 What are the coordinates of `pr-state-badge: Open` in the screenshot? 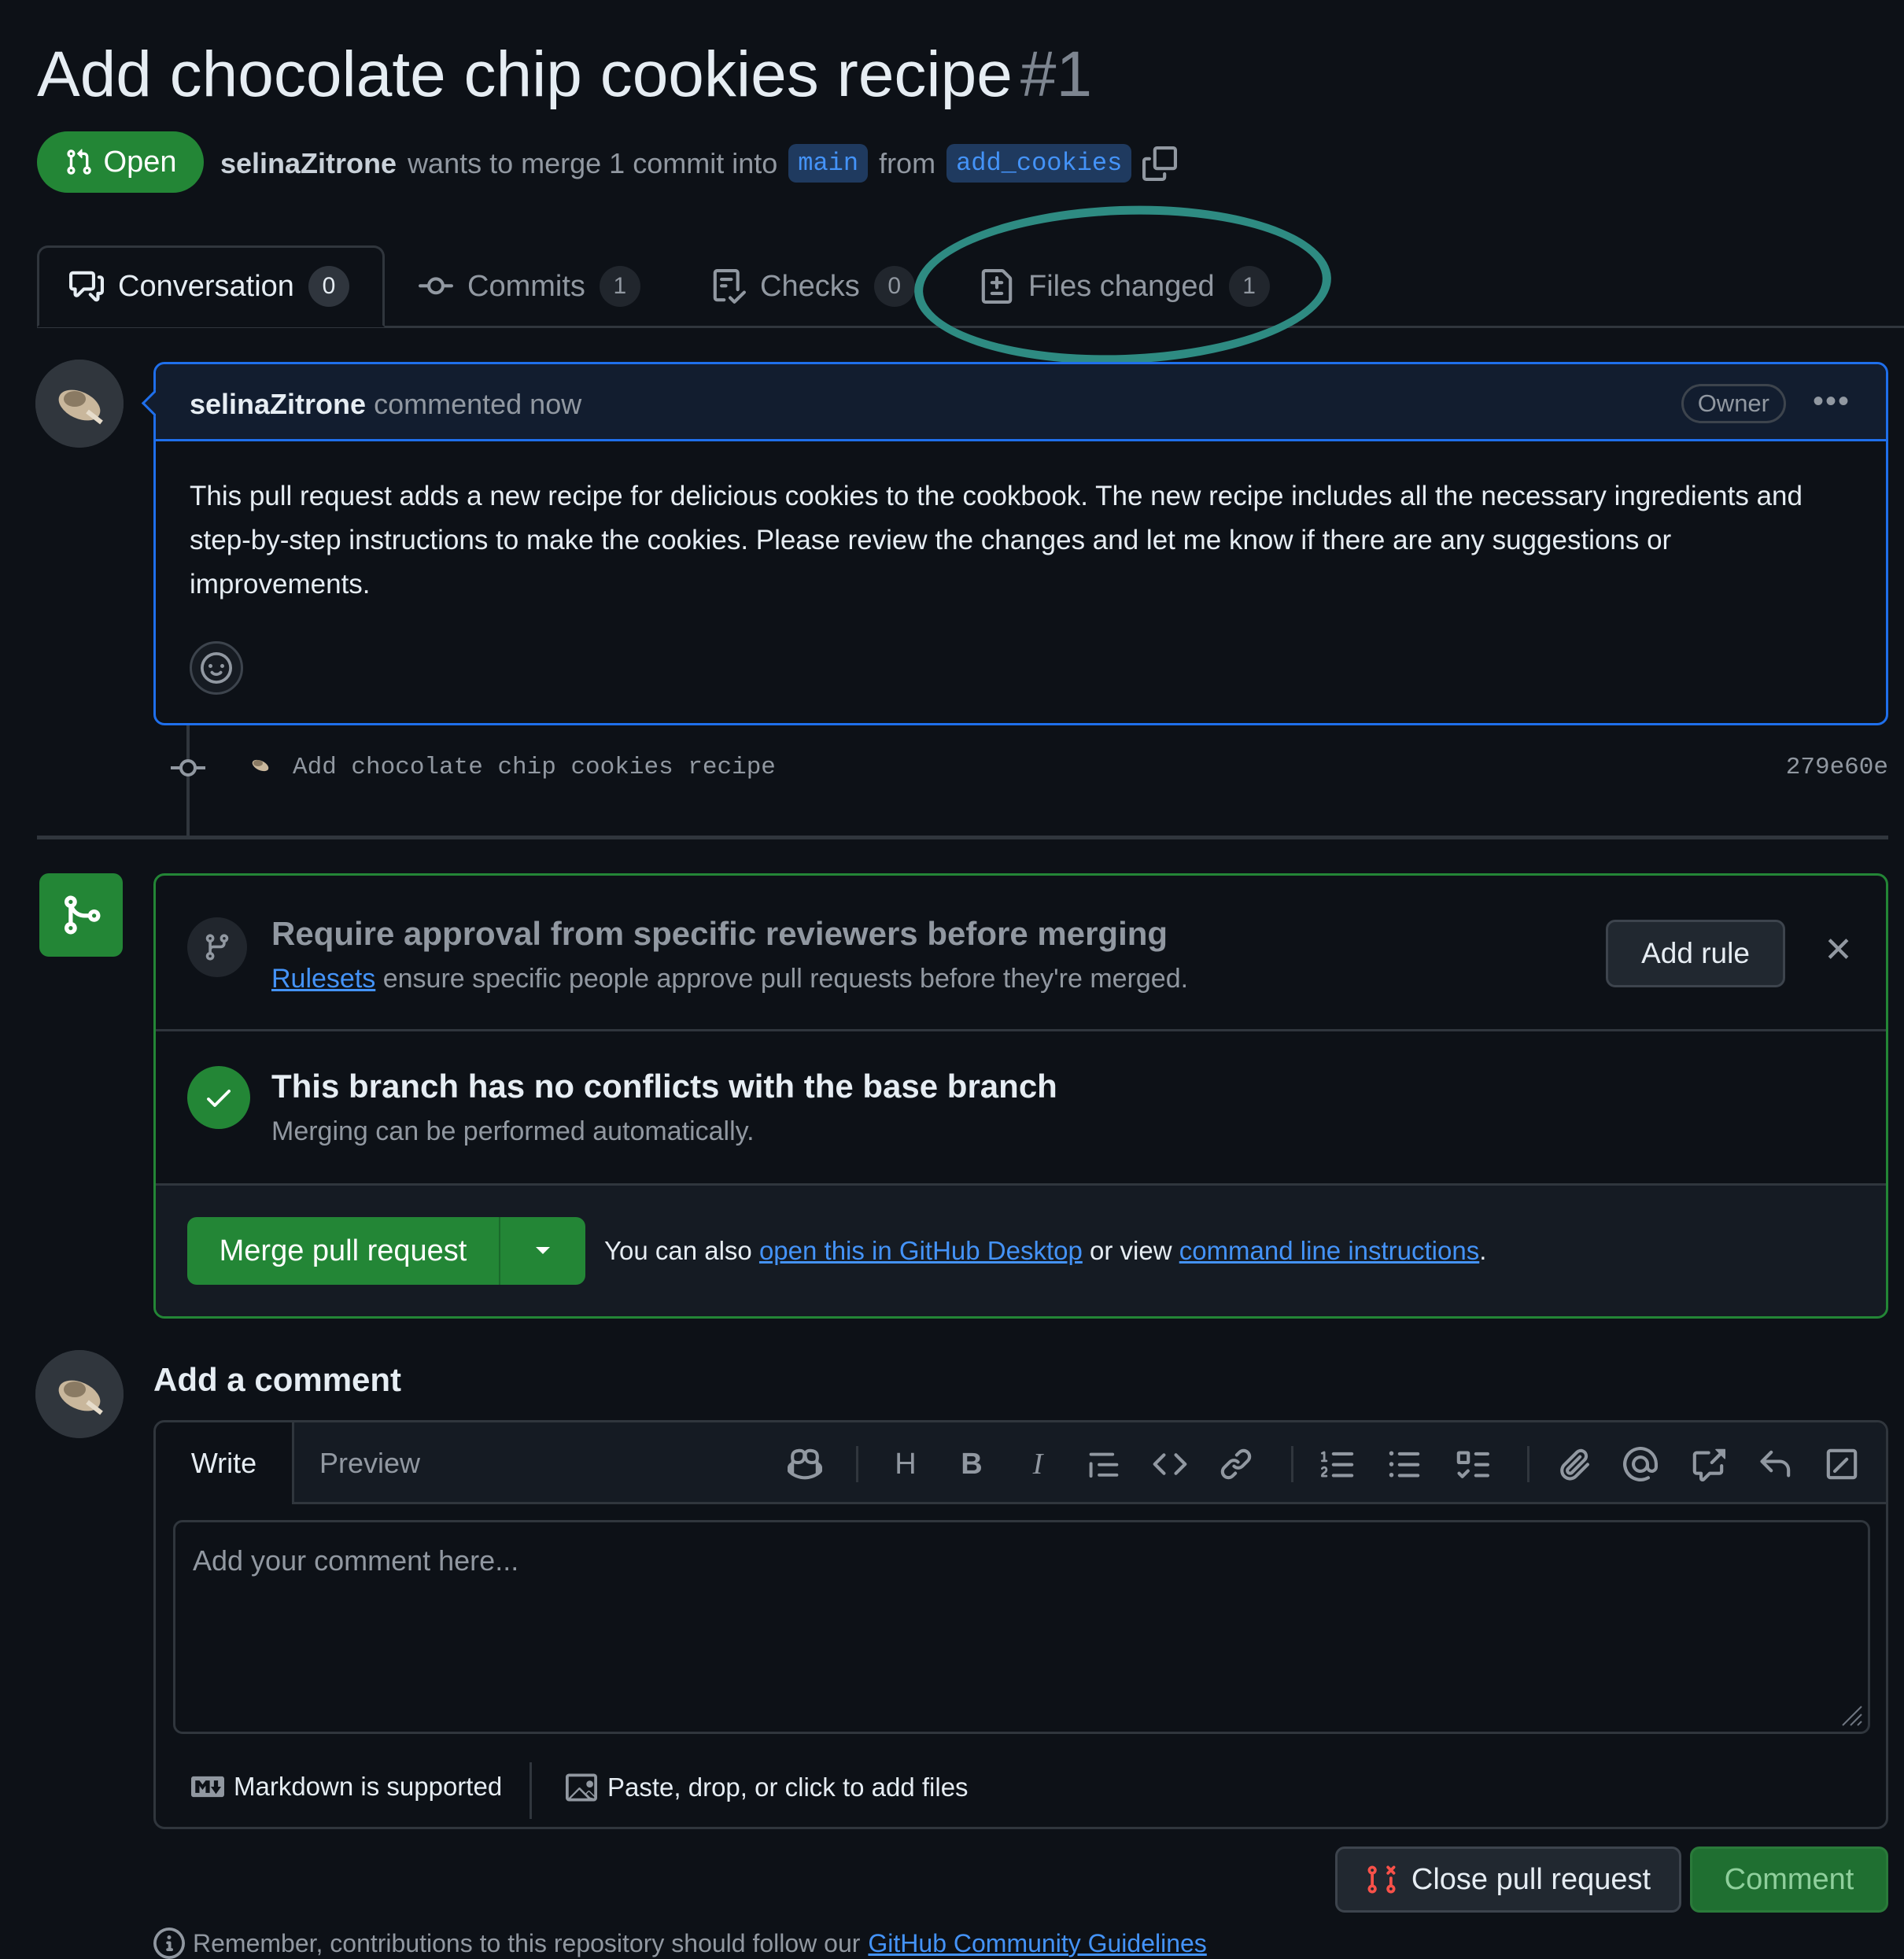 It's located at (120, 162).